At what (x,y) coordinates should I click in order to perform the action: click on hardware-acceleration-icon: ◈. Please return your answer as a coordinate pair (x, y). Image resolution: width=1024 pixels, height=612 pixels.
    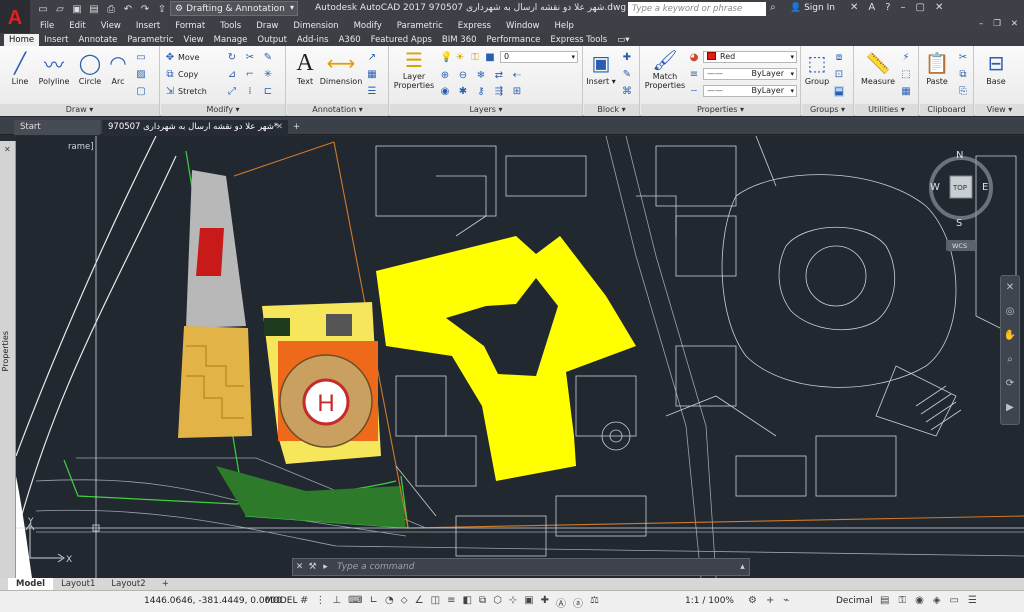
    Looking at the image, I should click on (937, 600).